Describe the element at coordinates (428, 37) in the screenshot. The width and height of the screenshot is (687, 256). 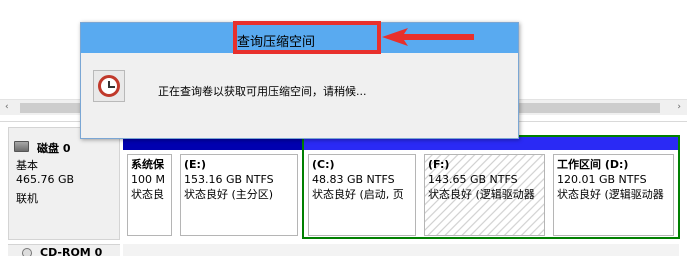
I see `annotation-arrow` at that location.